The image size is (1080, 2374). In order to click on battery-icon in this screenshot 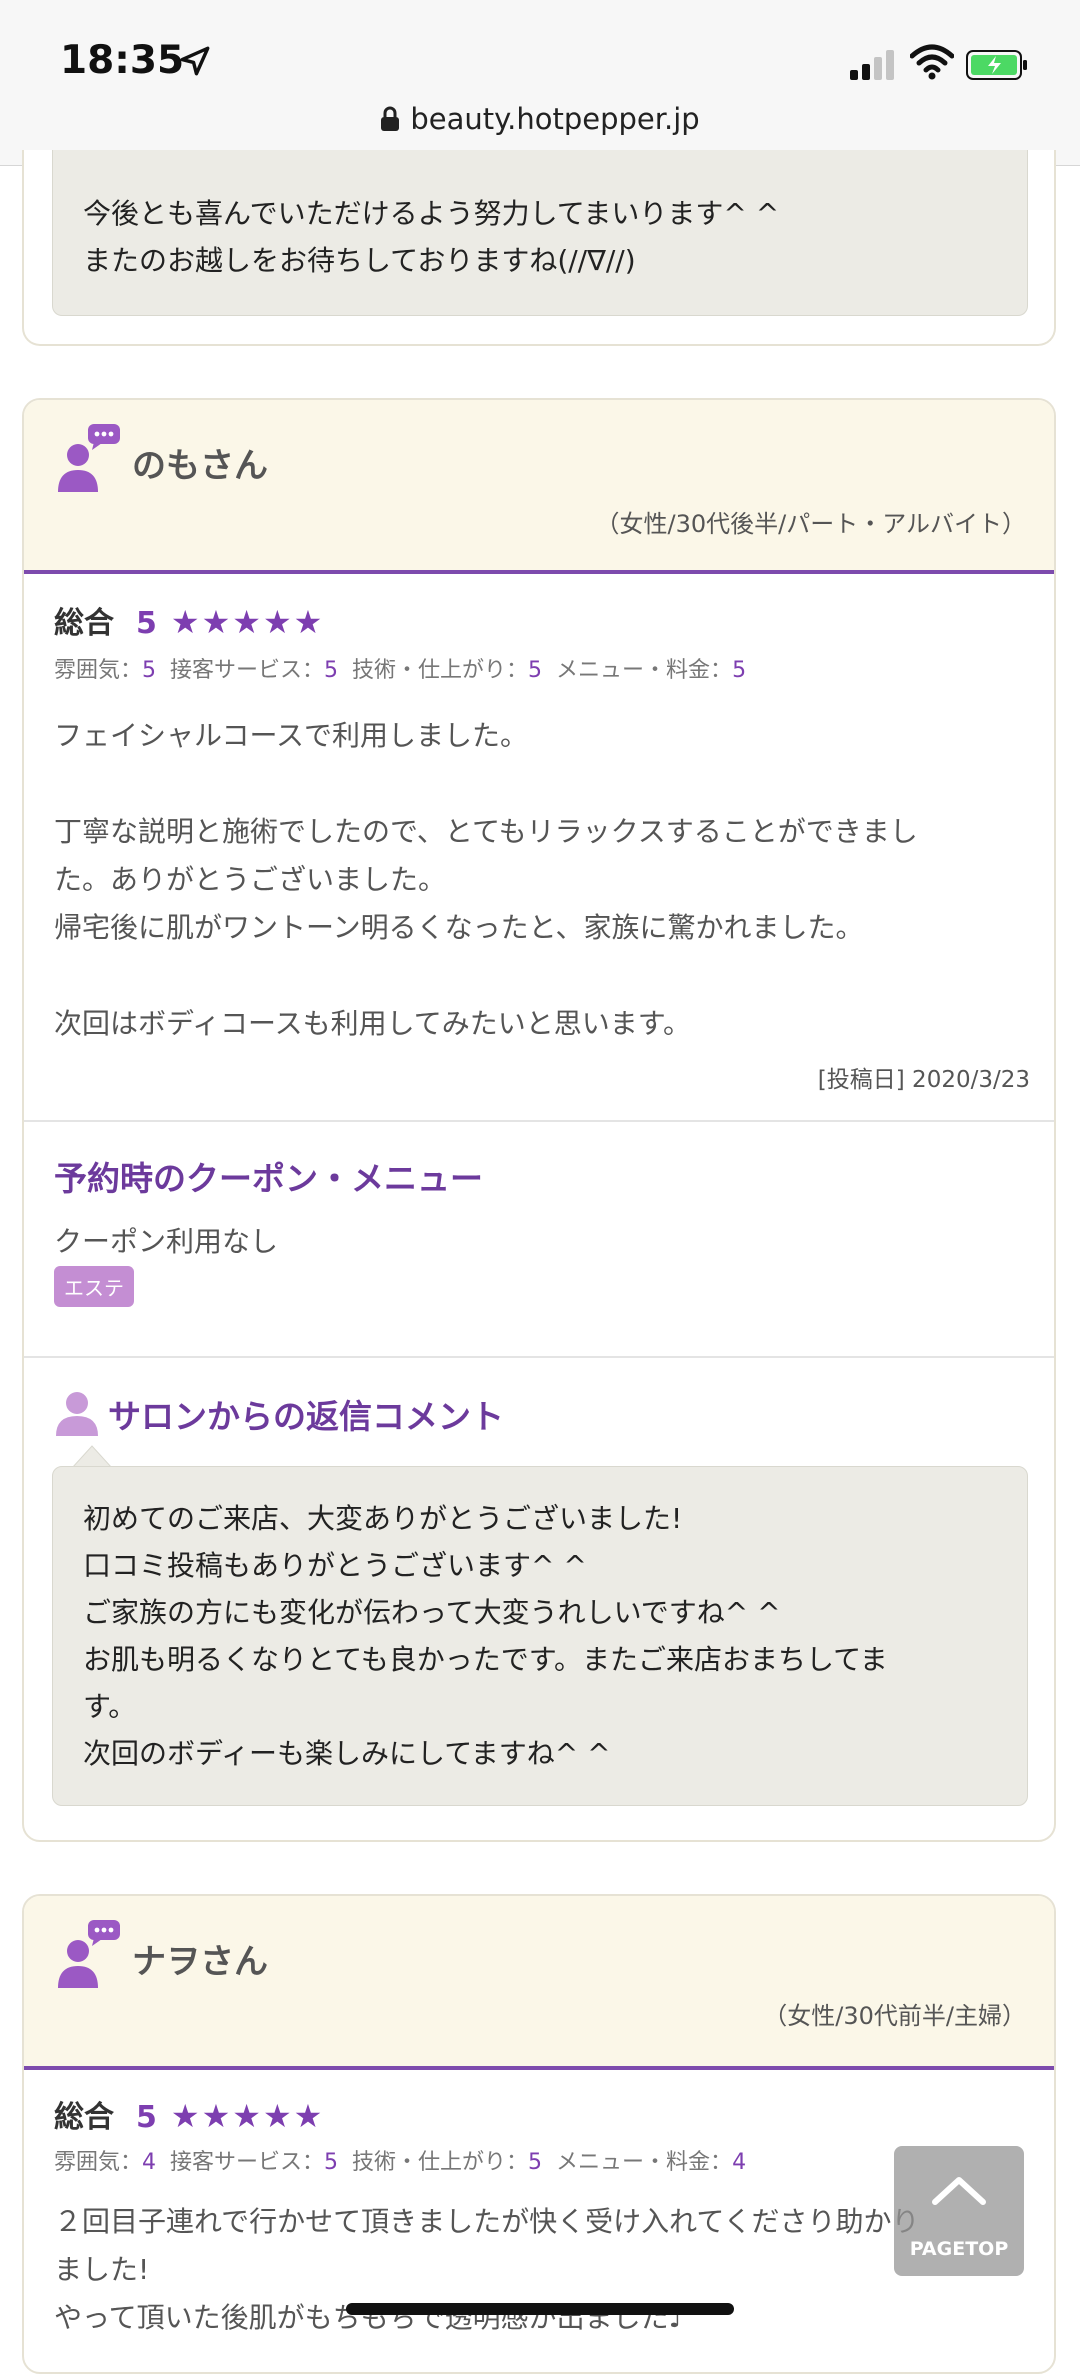, I will do `click(996, 65)`.